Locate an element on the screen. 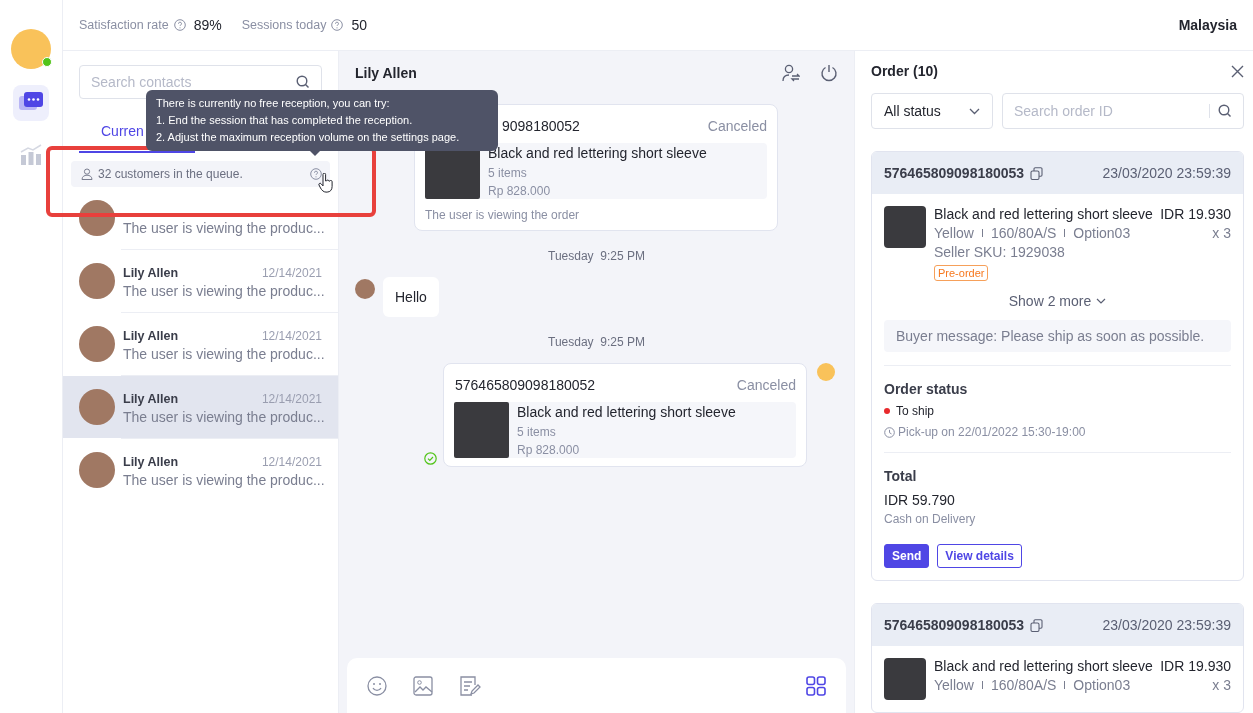  power-icon is located at coordinates (829, 73).